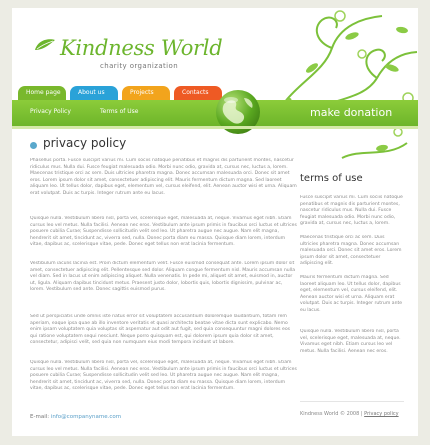 The width and height of the screenshot is (430, 445). What do you see at coordinates (352, 401) in the screenshot?
I see `footer-divider` at bounding box center [352, 401].